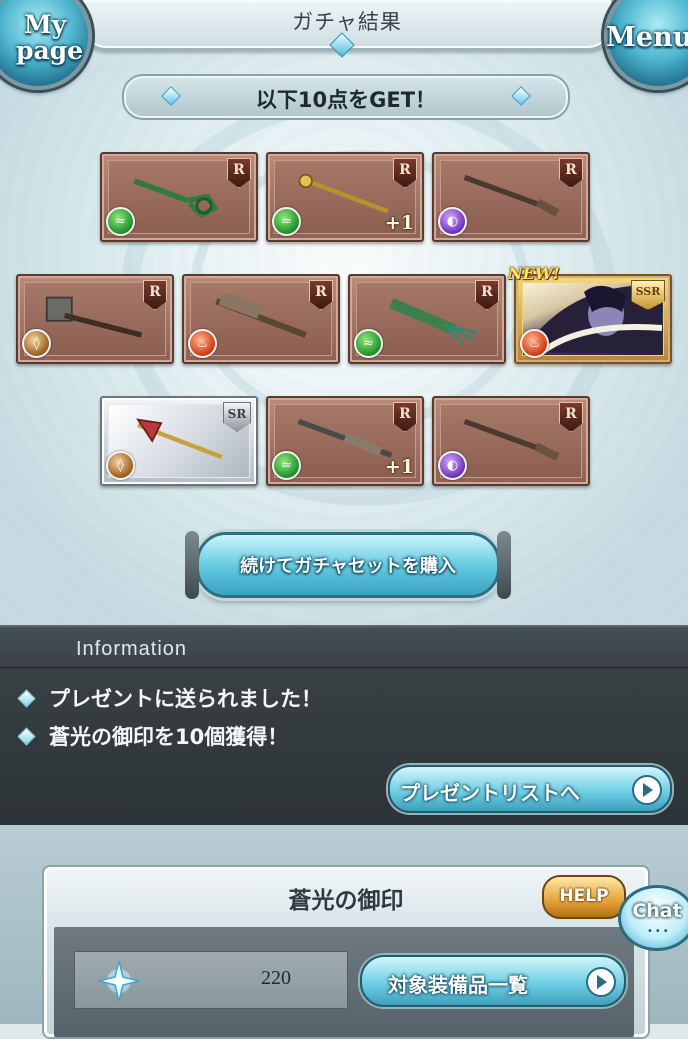 This screenshot has width=688, height=1039. I want to click on item-card: R ◊, so click(95, 319).